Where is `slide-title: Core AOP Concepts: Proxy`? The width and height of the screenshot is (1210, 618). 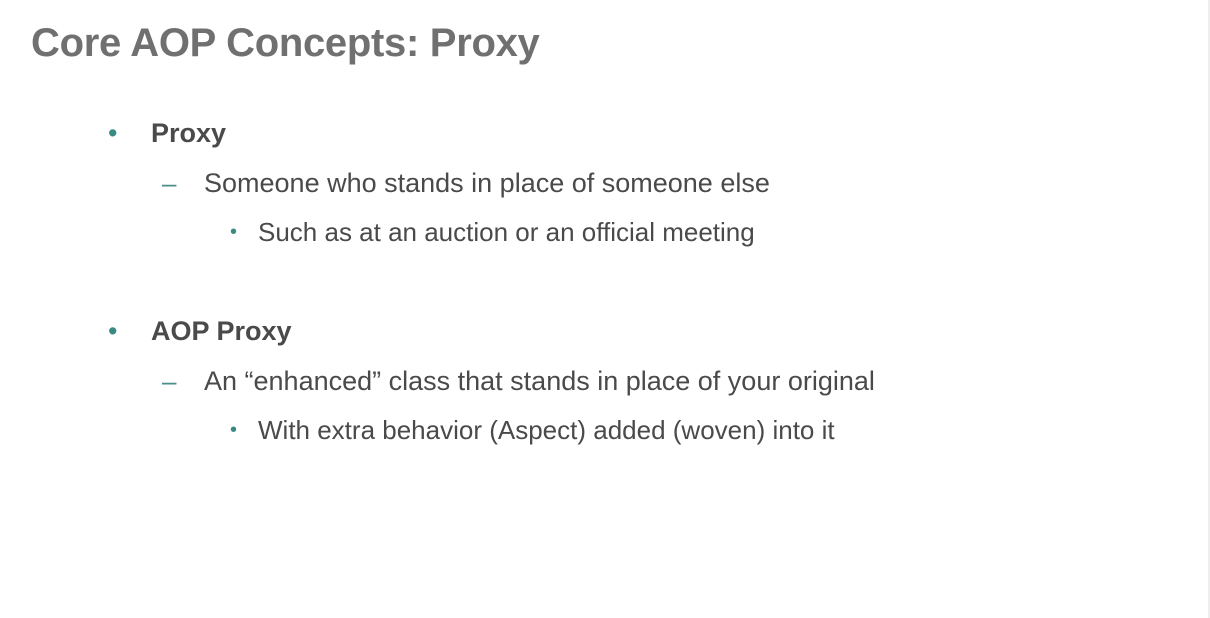 slide-title: Core AOP Concepts: Proxy is located at coordinates (285, 43).